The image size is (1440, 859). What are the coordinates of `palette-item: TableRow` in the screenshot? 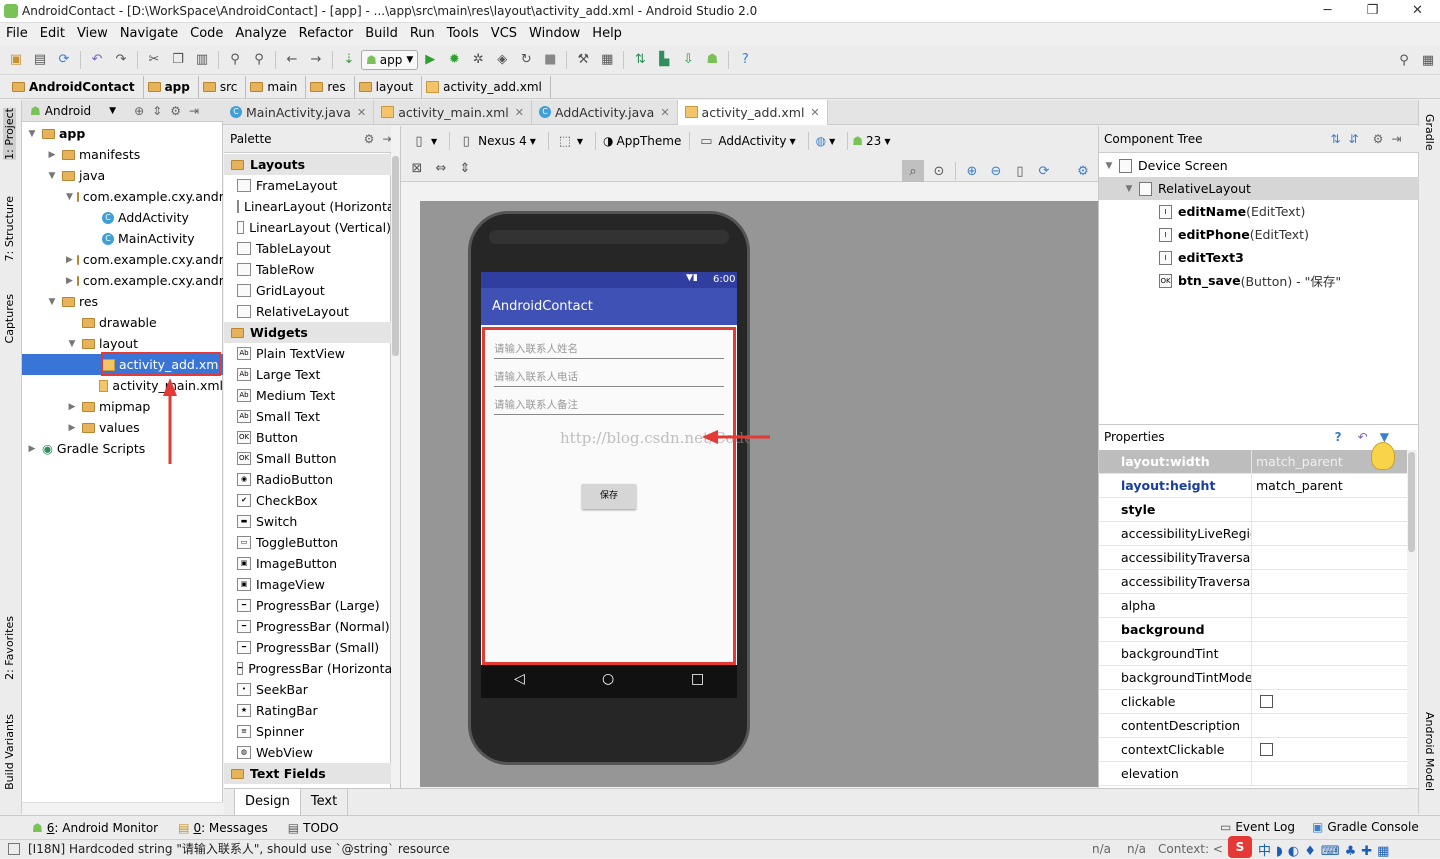 It's located at (307, 269).